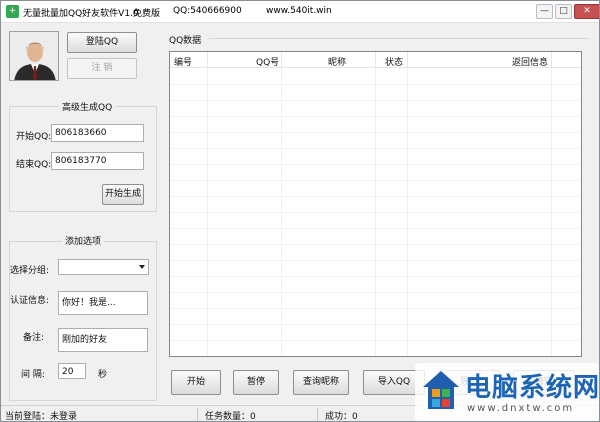 The height and width of the screenshot is (422, 600). Describe the element at coordinates (97, 133) in the screenshot. I see `start-qq-input: 806183660` at that location.